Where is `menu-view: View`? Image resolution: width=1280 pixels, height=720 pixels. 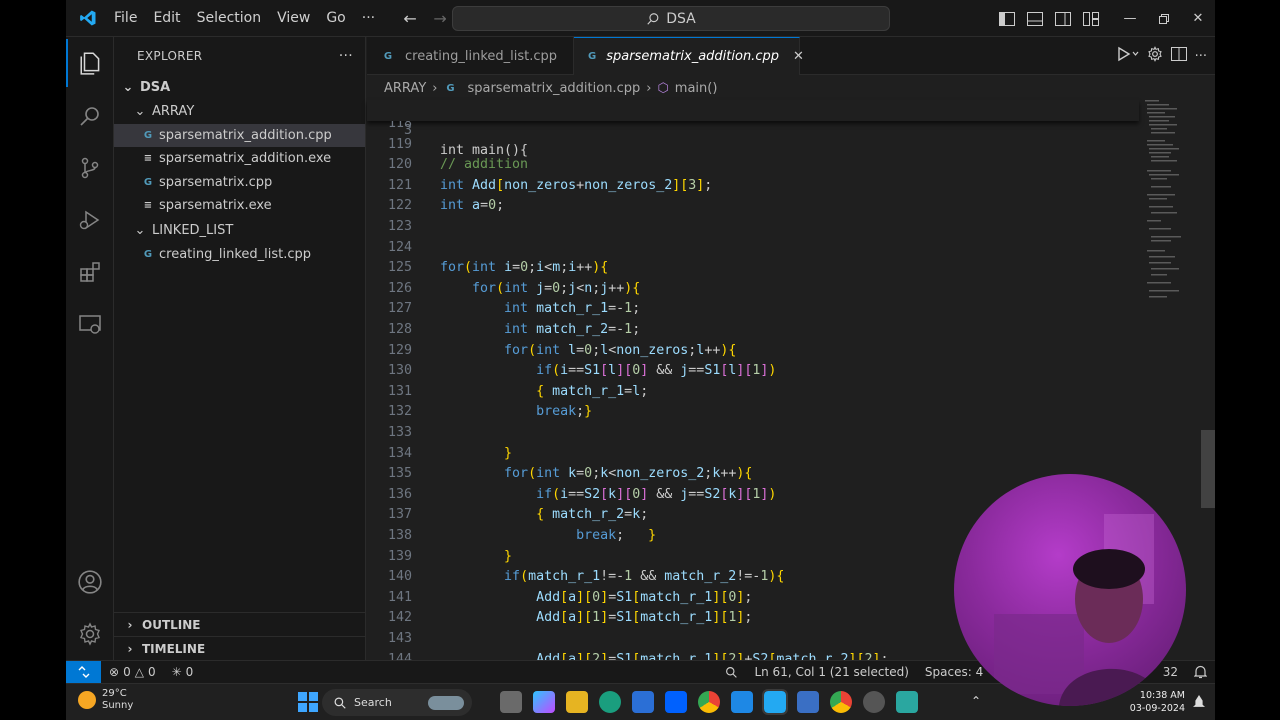 menu-view: View is located at coordinates (293, 18).